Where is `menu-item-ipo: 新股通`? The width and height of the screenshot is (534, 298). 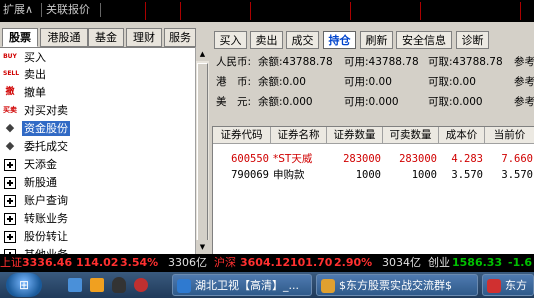 menu-item-ipo: 新股通 is located at coordinates (95, 182).